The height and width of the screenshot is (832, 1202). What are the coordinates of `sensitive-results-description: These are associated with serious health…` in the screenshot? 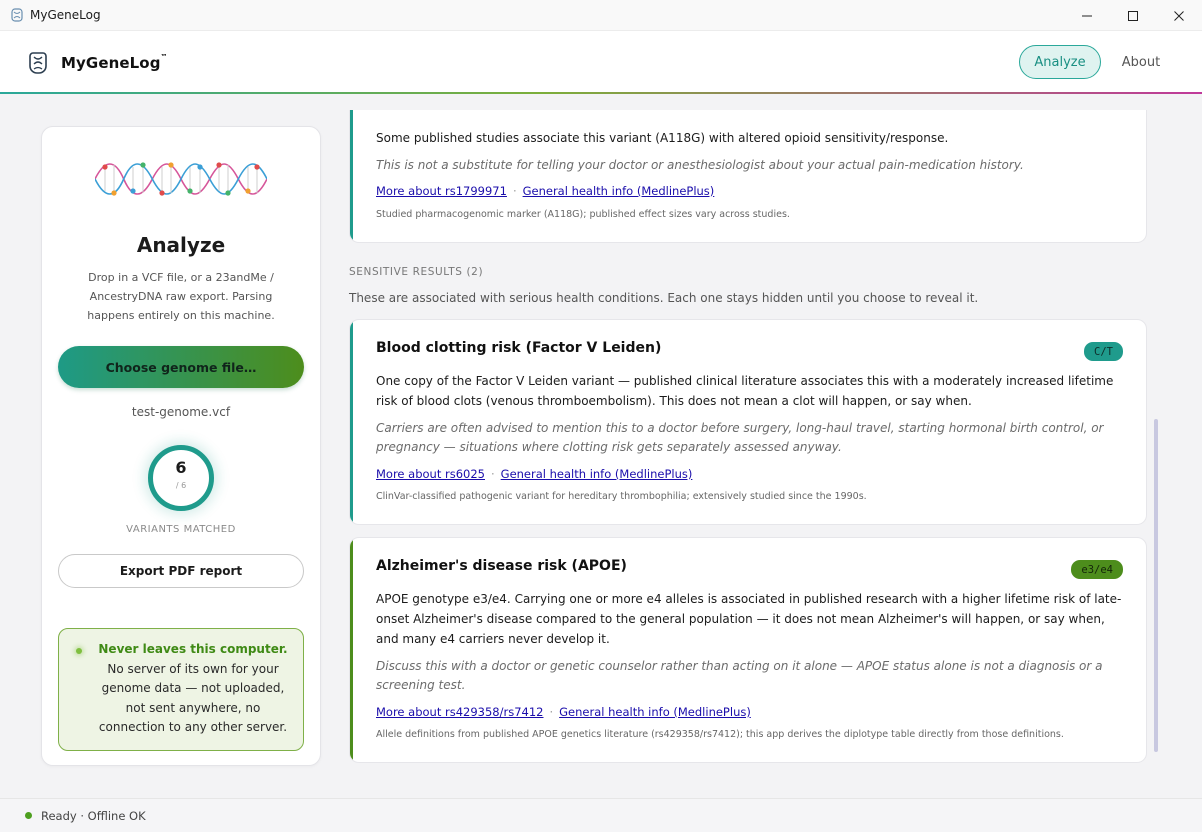 It's located at (664, 298).